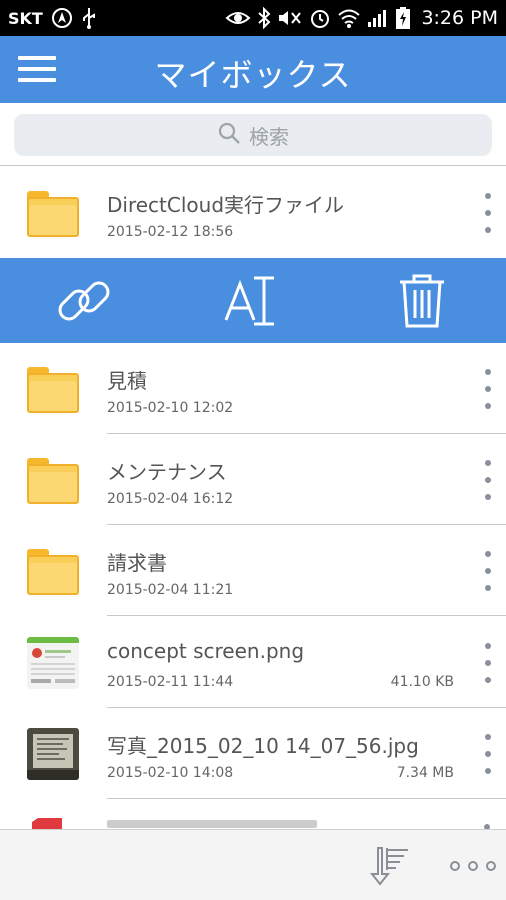 This screenshot has width=506, height=900. I want to click on alarm-icon, so click(320, 18).